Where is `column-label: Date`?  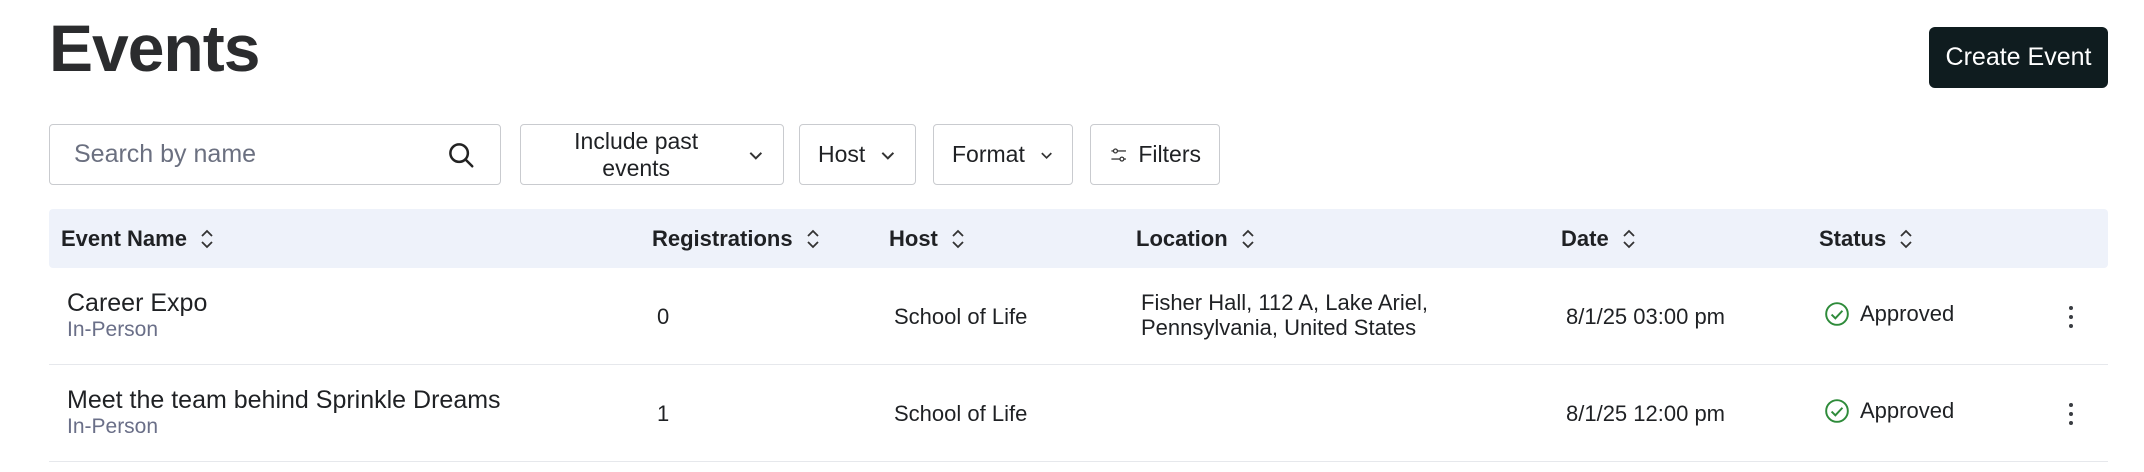 column-label: Date is located at coordinates (1585, 238).